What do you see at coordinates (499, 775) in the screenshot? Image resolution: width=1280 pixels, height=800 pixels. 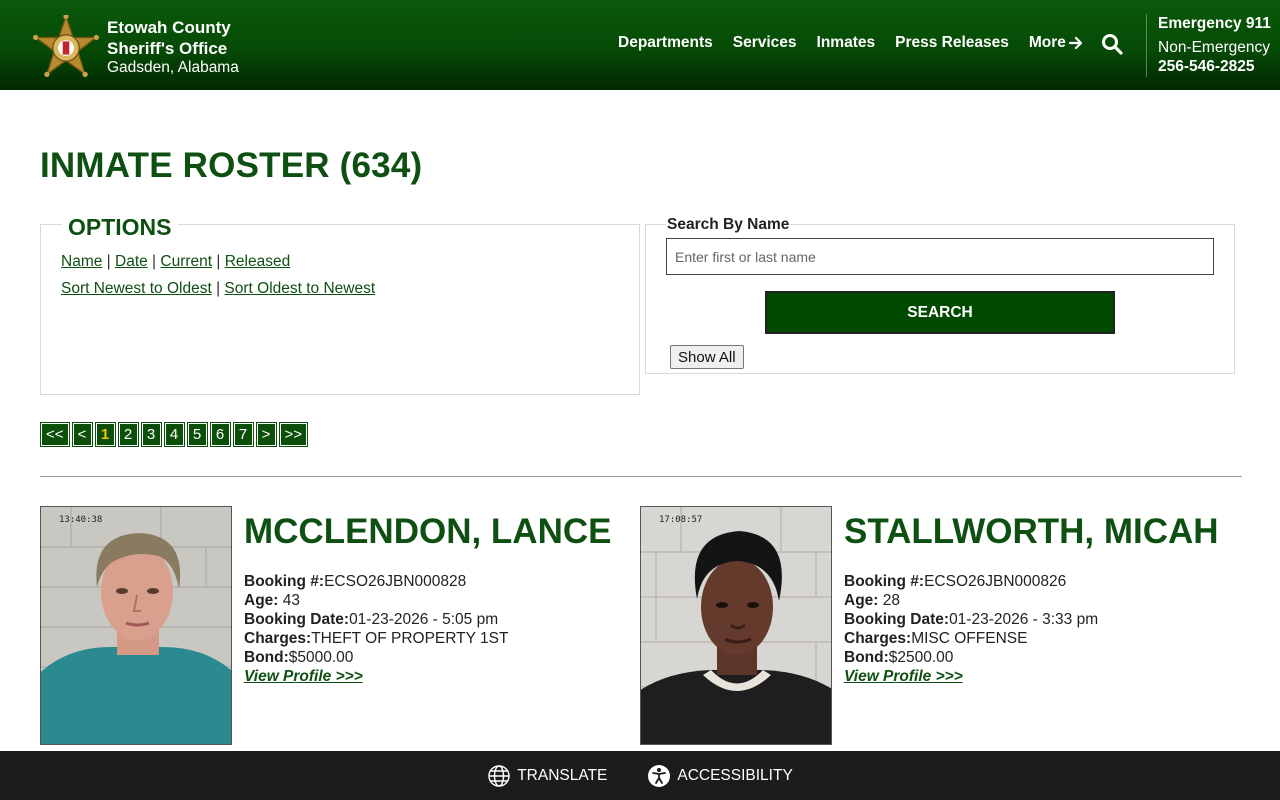 I see `globe-icon` at bounding box center [499, 775].